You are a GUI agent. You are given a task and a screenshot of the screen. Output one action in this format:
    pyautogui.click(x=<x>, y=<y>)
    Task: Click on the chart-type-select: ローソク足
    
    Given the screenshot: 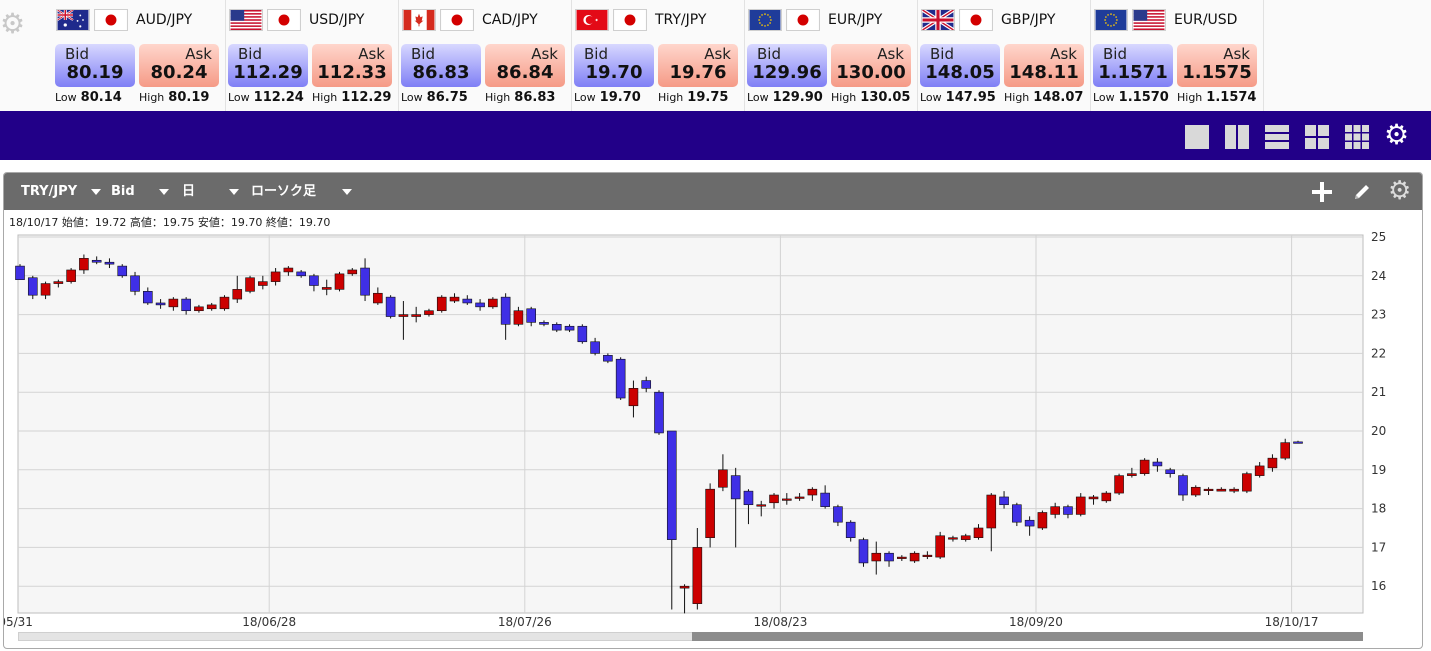 What is the action you would take?
    pyautogui.click(x=302, y=191)
    